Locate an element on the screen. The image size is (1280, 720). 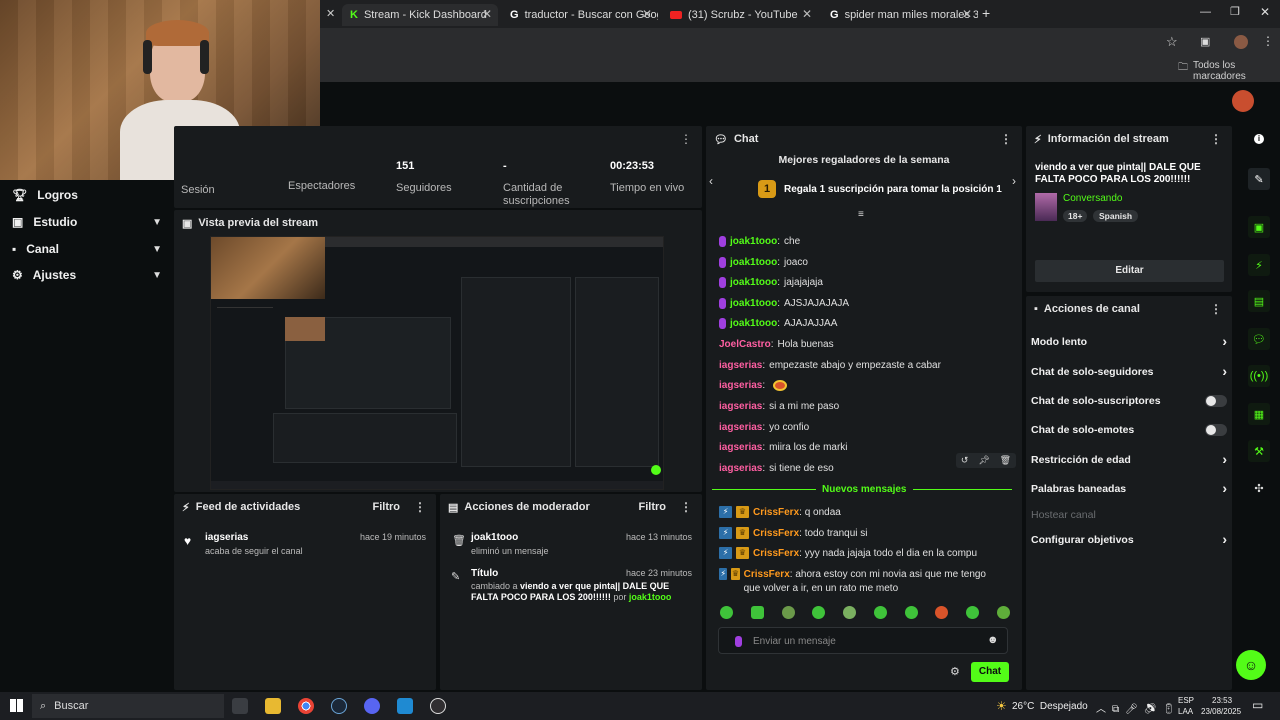
new-tab-icon: + is located at coordinates (986, 13).